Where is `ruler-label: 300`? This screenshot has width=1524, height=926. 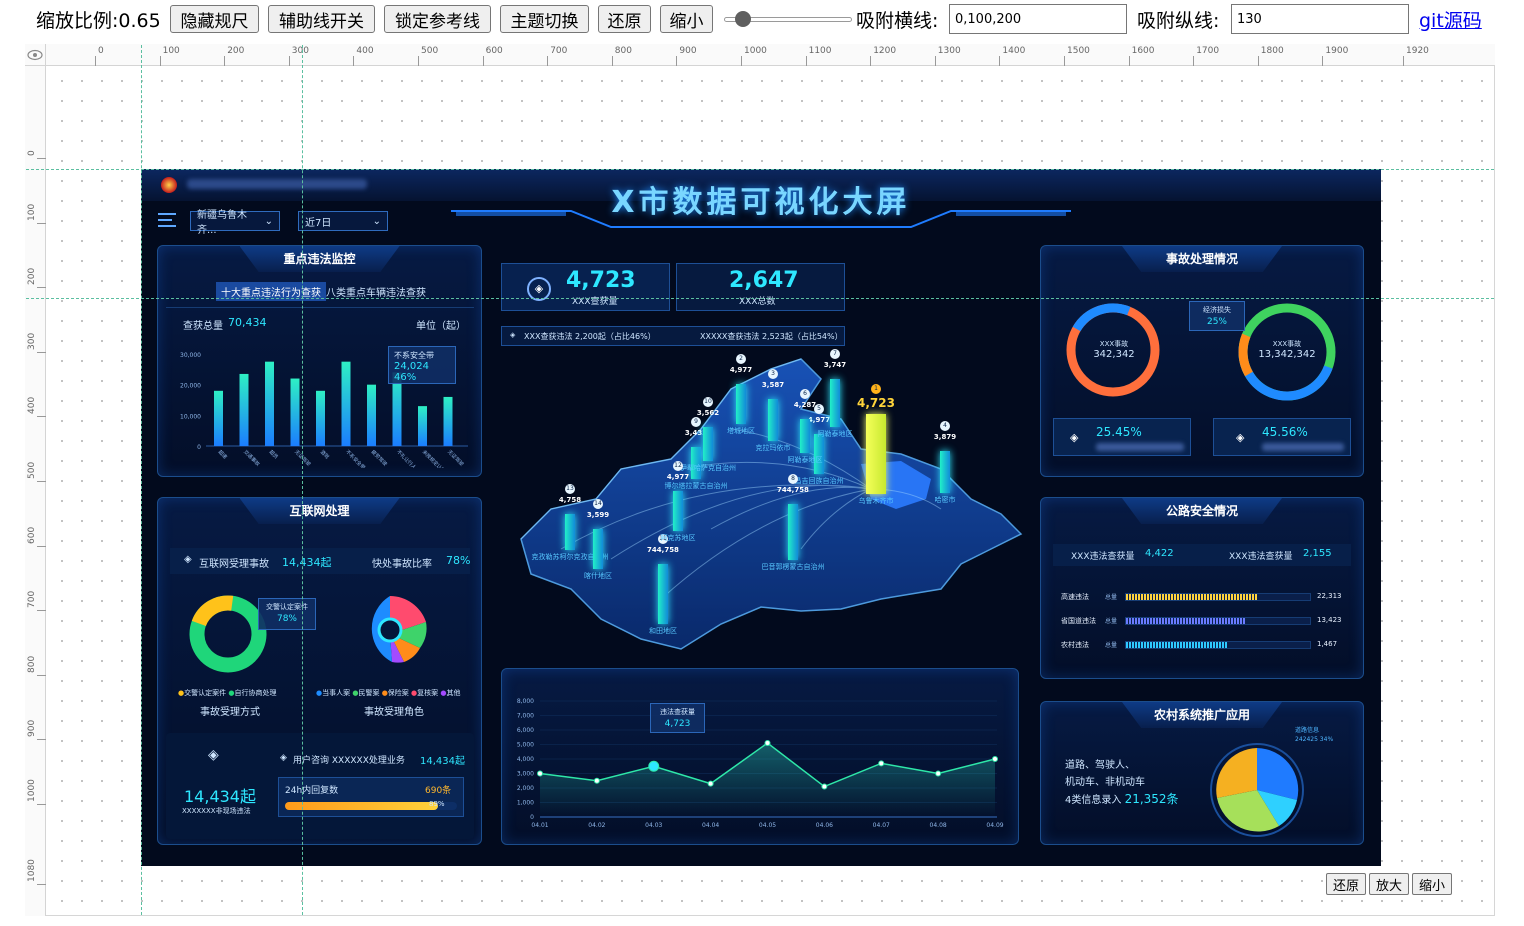 ruler-label: 300 is located at coordinates (300, 51).